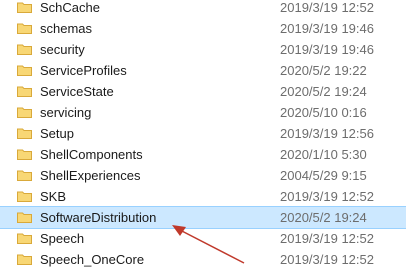 The image size is (406, 268). I want to click on file-name: security, so click(62, 49).